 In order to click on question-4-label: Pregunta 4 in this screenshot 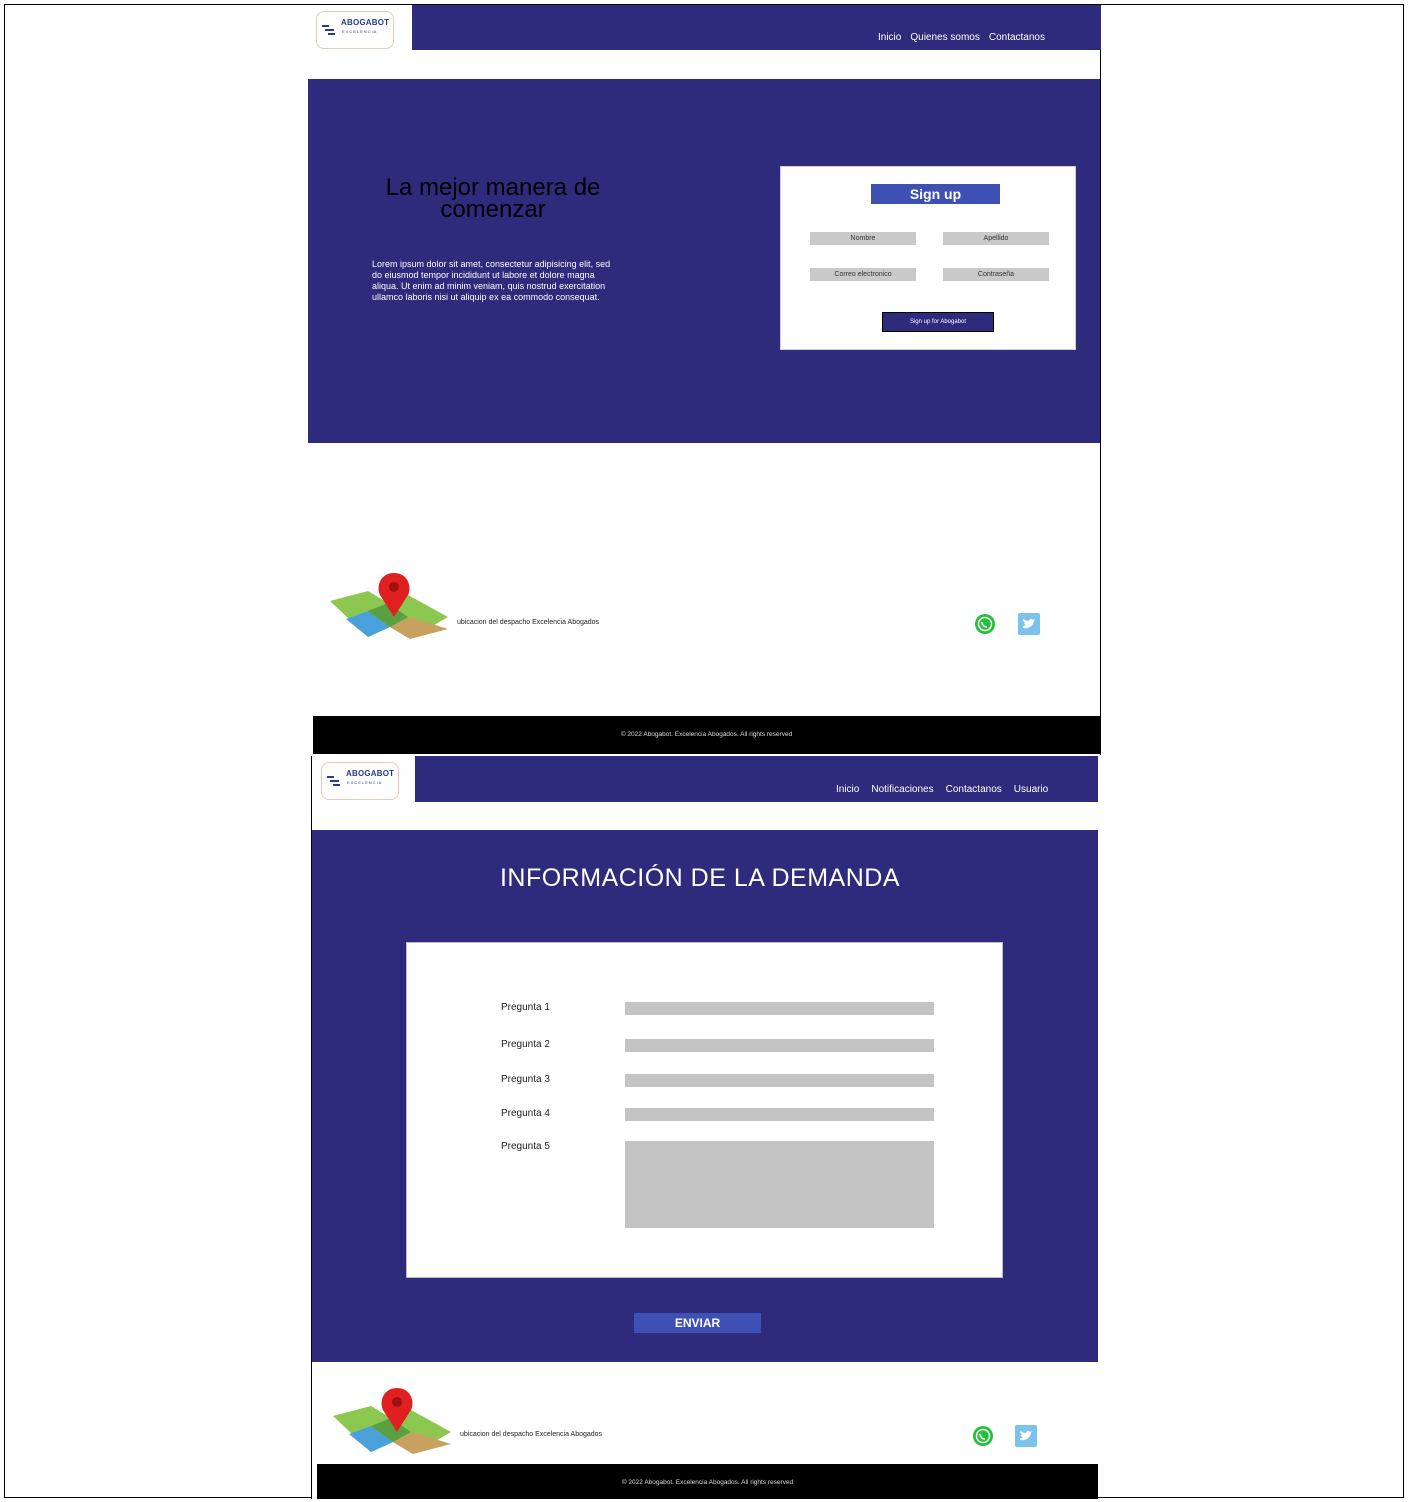, I will do `click(525, 1113)`.